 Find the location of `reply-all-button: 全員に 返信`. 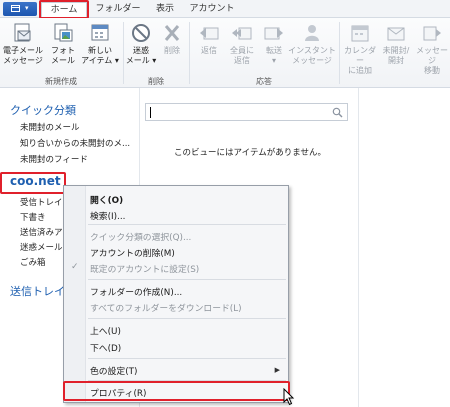

reply-all-button: 全員に 返信 is located at coordinates (242, 44).